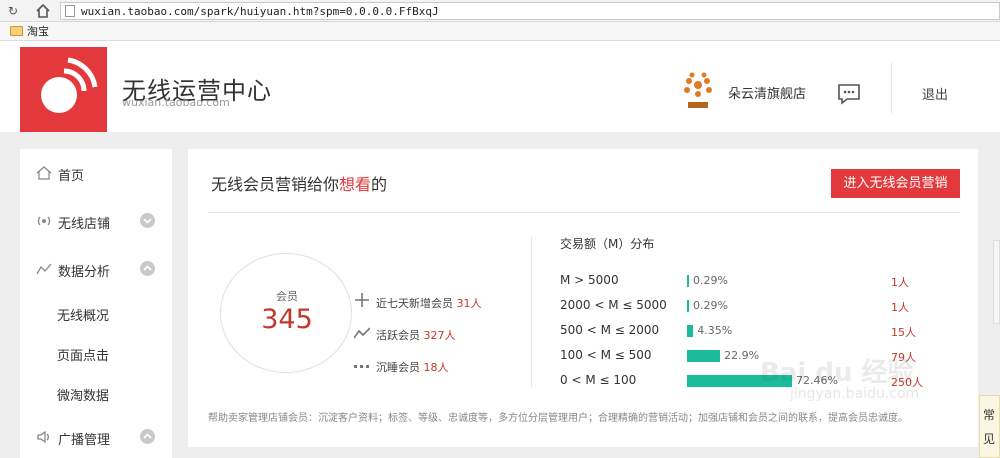 This screenshot has height=458, width=1000. I want to click on sidebar-subitem-page-clicks: 页面点击, so click(83, 354).